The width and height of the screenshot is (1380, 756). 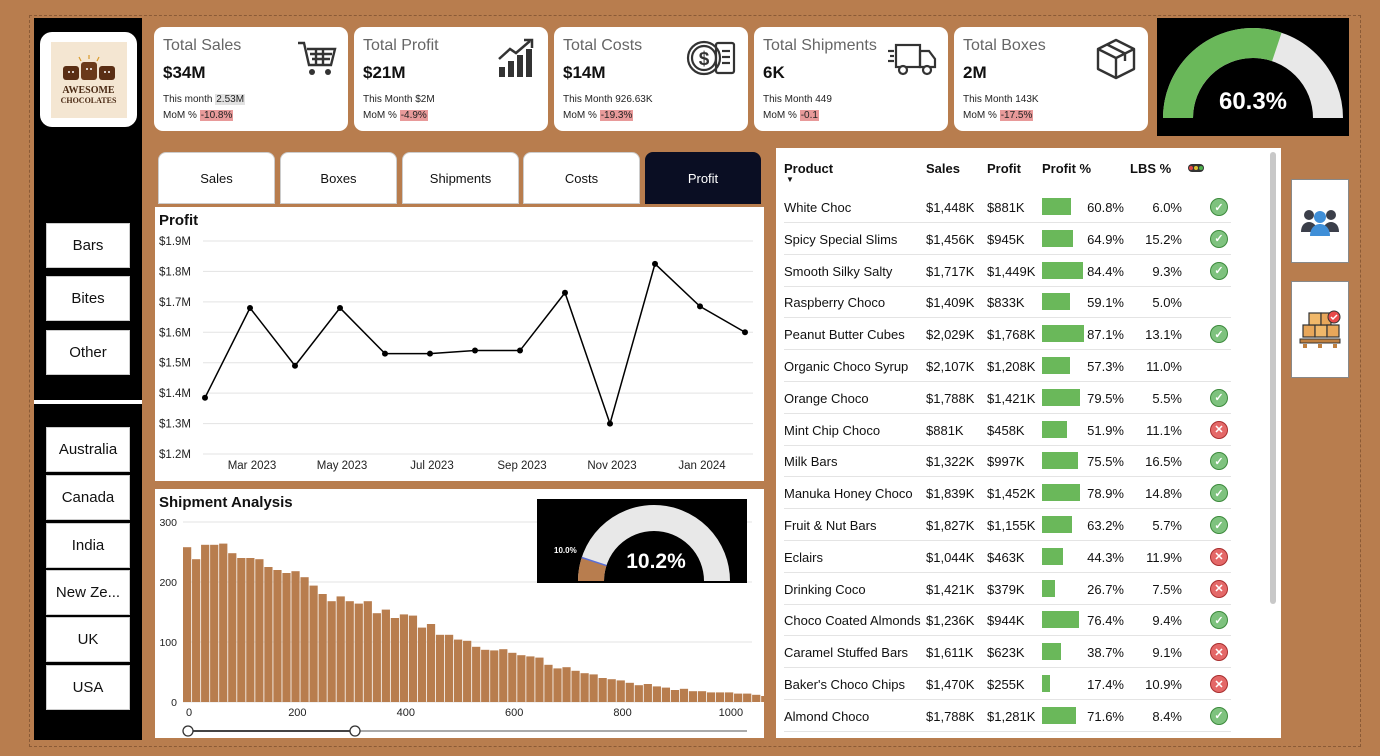 I want to click on range-slider-handle-max, so click(x=355, y=731).